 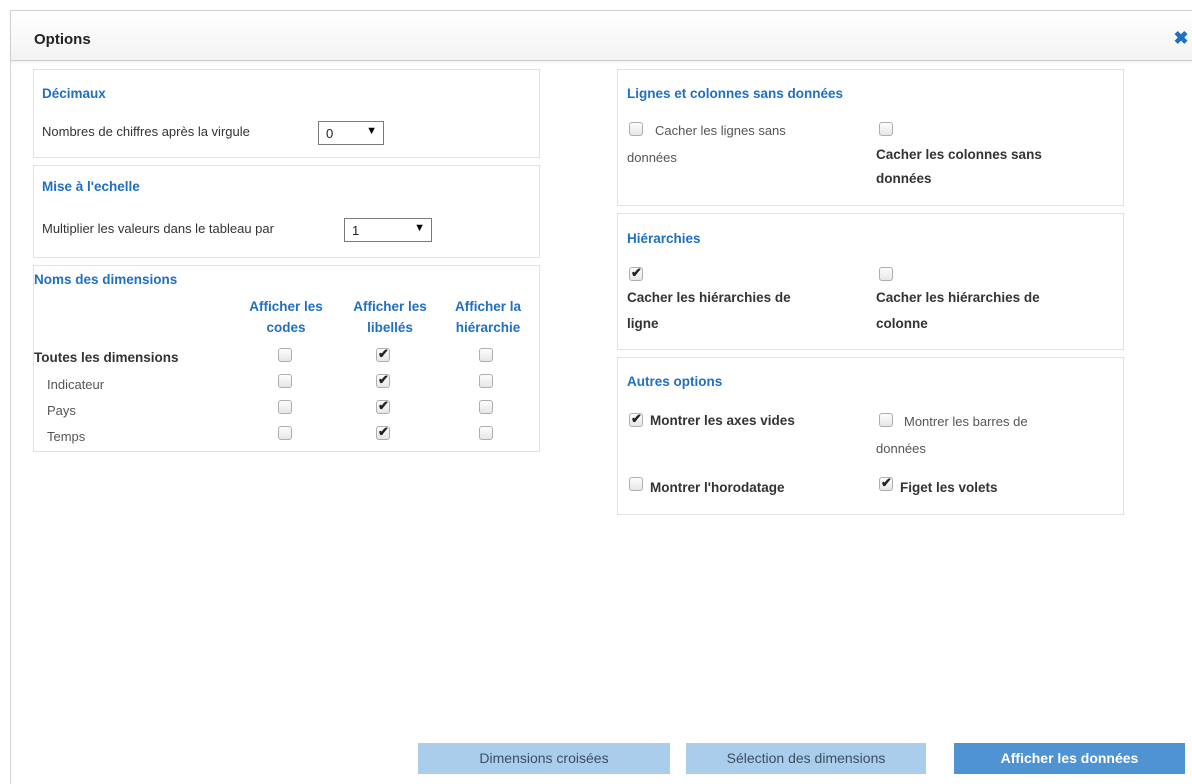 I want to click on dialog-title: Options, so click(x=62, y=39).